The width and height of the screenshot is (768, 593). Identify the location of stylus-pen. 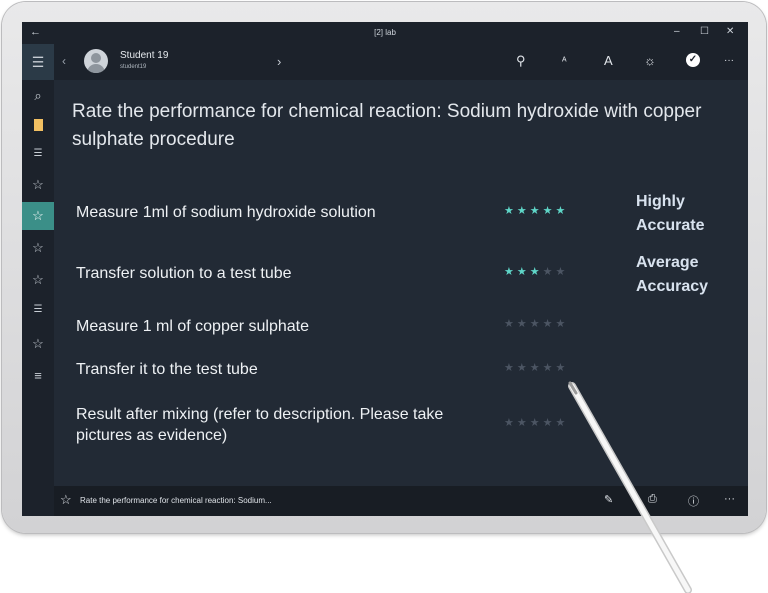
(630, 487).